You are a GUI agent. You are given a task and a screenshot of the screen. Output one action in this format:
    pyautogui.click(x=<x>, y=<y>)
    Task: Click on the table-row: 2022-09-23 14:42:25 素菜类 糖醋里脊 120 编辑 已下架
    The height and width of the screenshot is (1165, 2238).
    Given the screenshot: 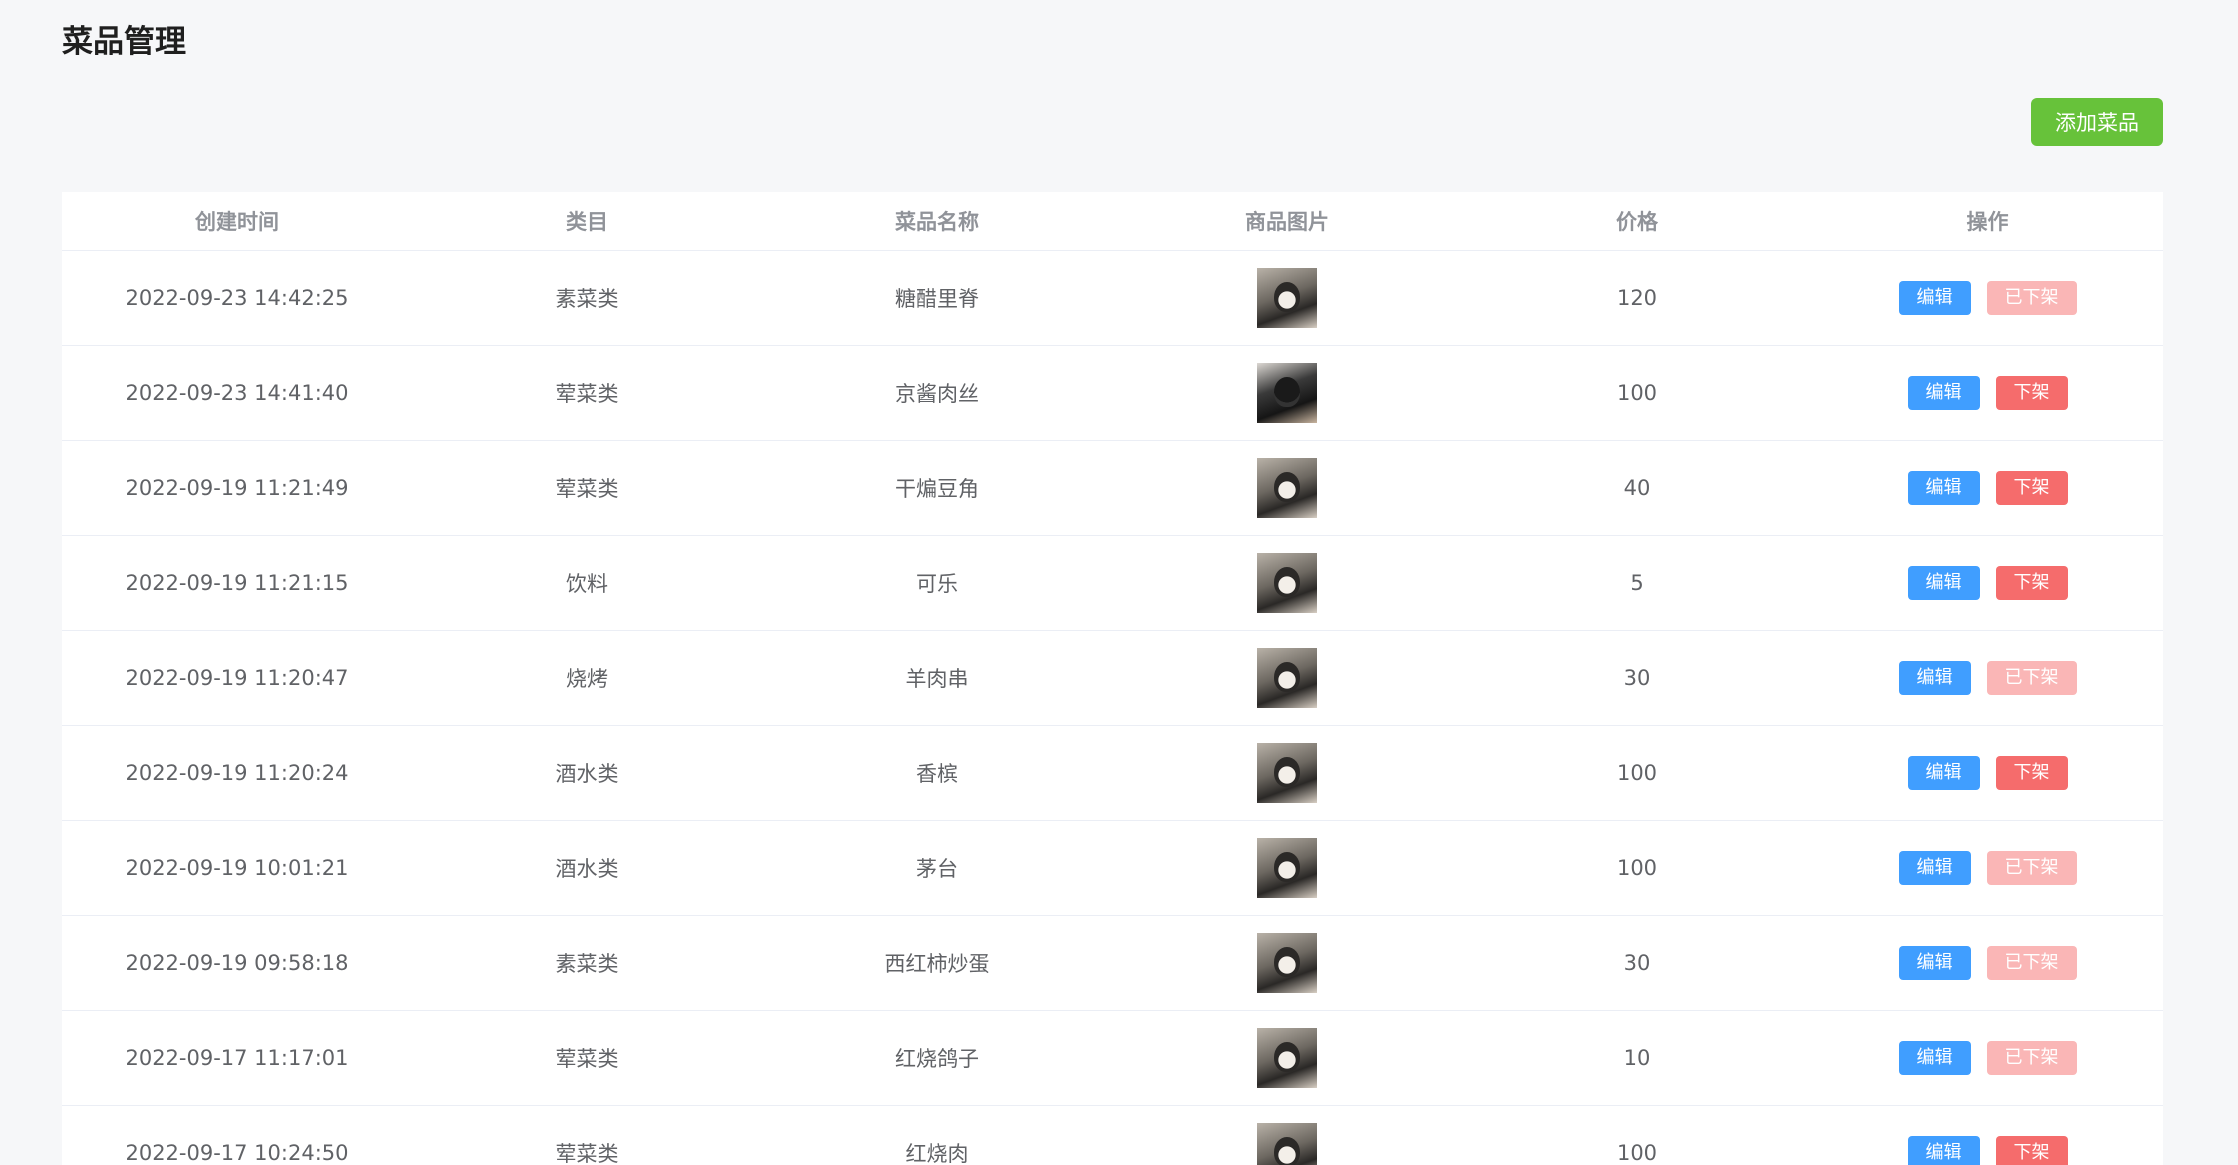 What is the action you would take?
    pyautogui.click(x=1112, y=298)
    